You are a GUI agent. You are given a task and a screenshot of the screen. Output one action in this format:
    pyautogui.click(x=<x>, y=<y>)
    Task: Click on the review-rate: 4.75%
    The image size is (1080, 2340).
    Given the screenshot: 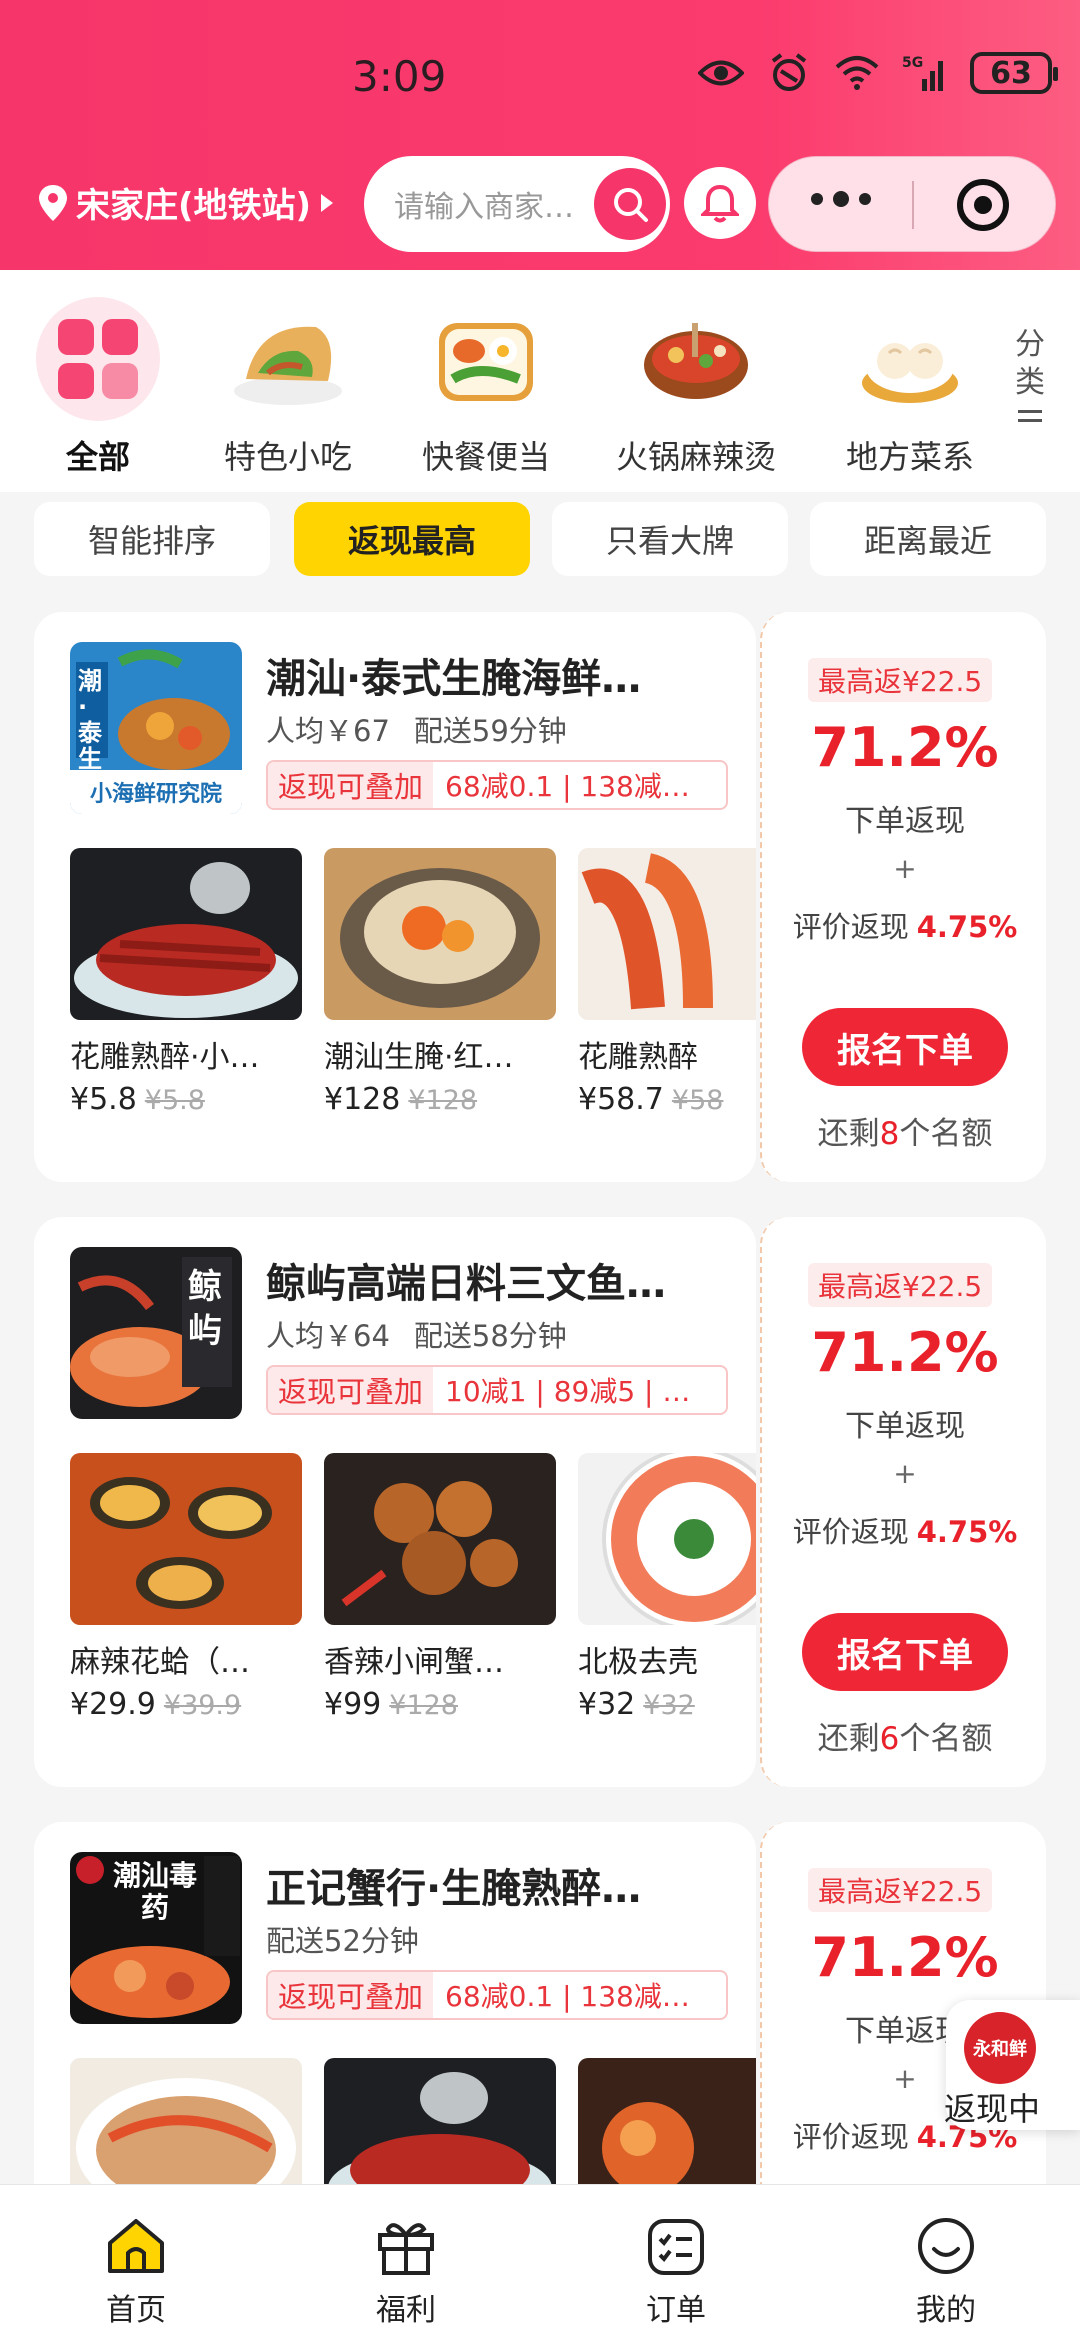 What is the action you would take?
    pyautogui.click(x=967, y=927)
    